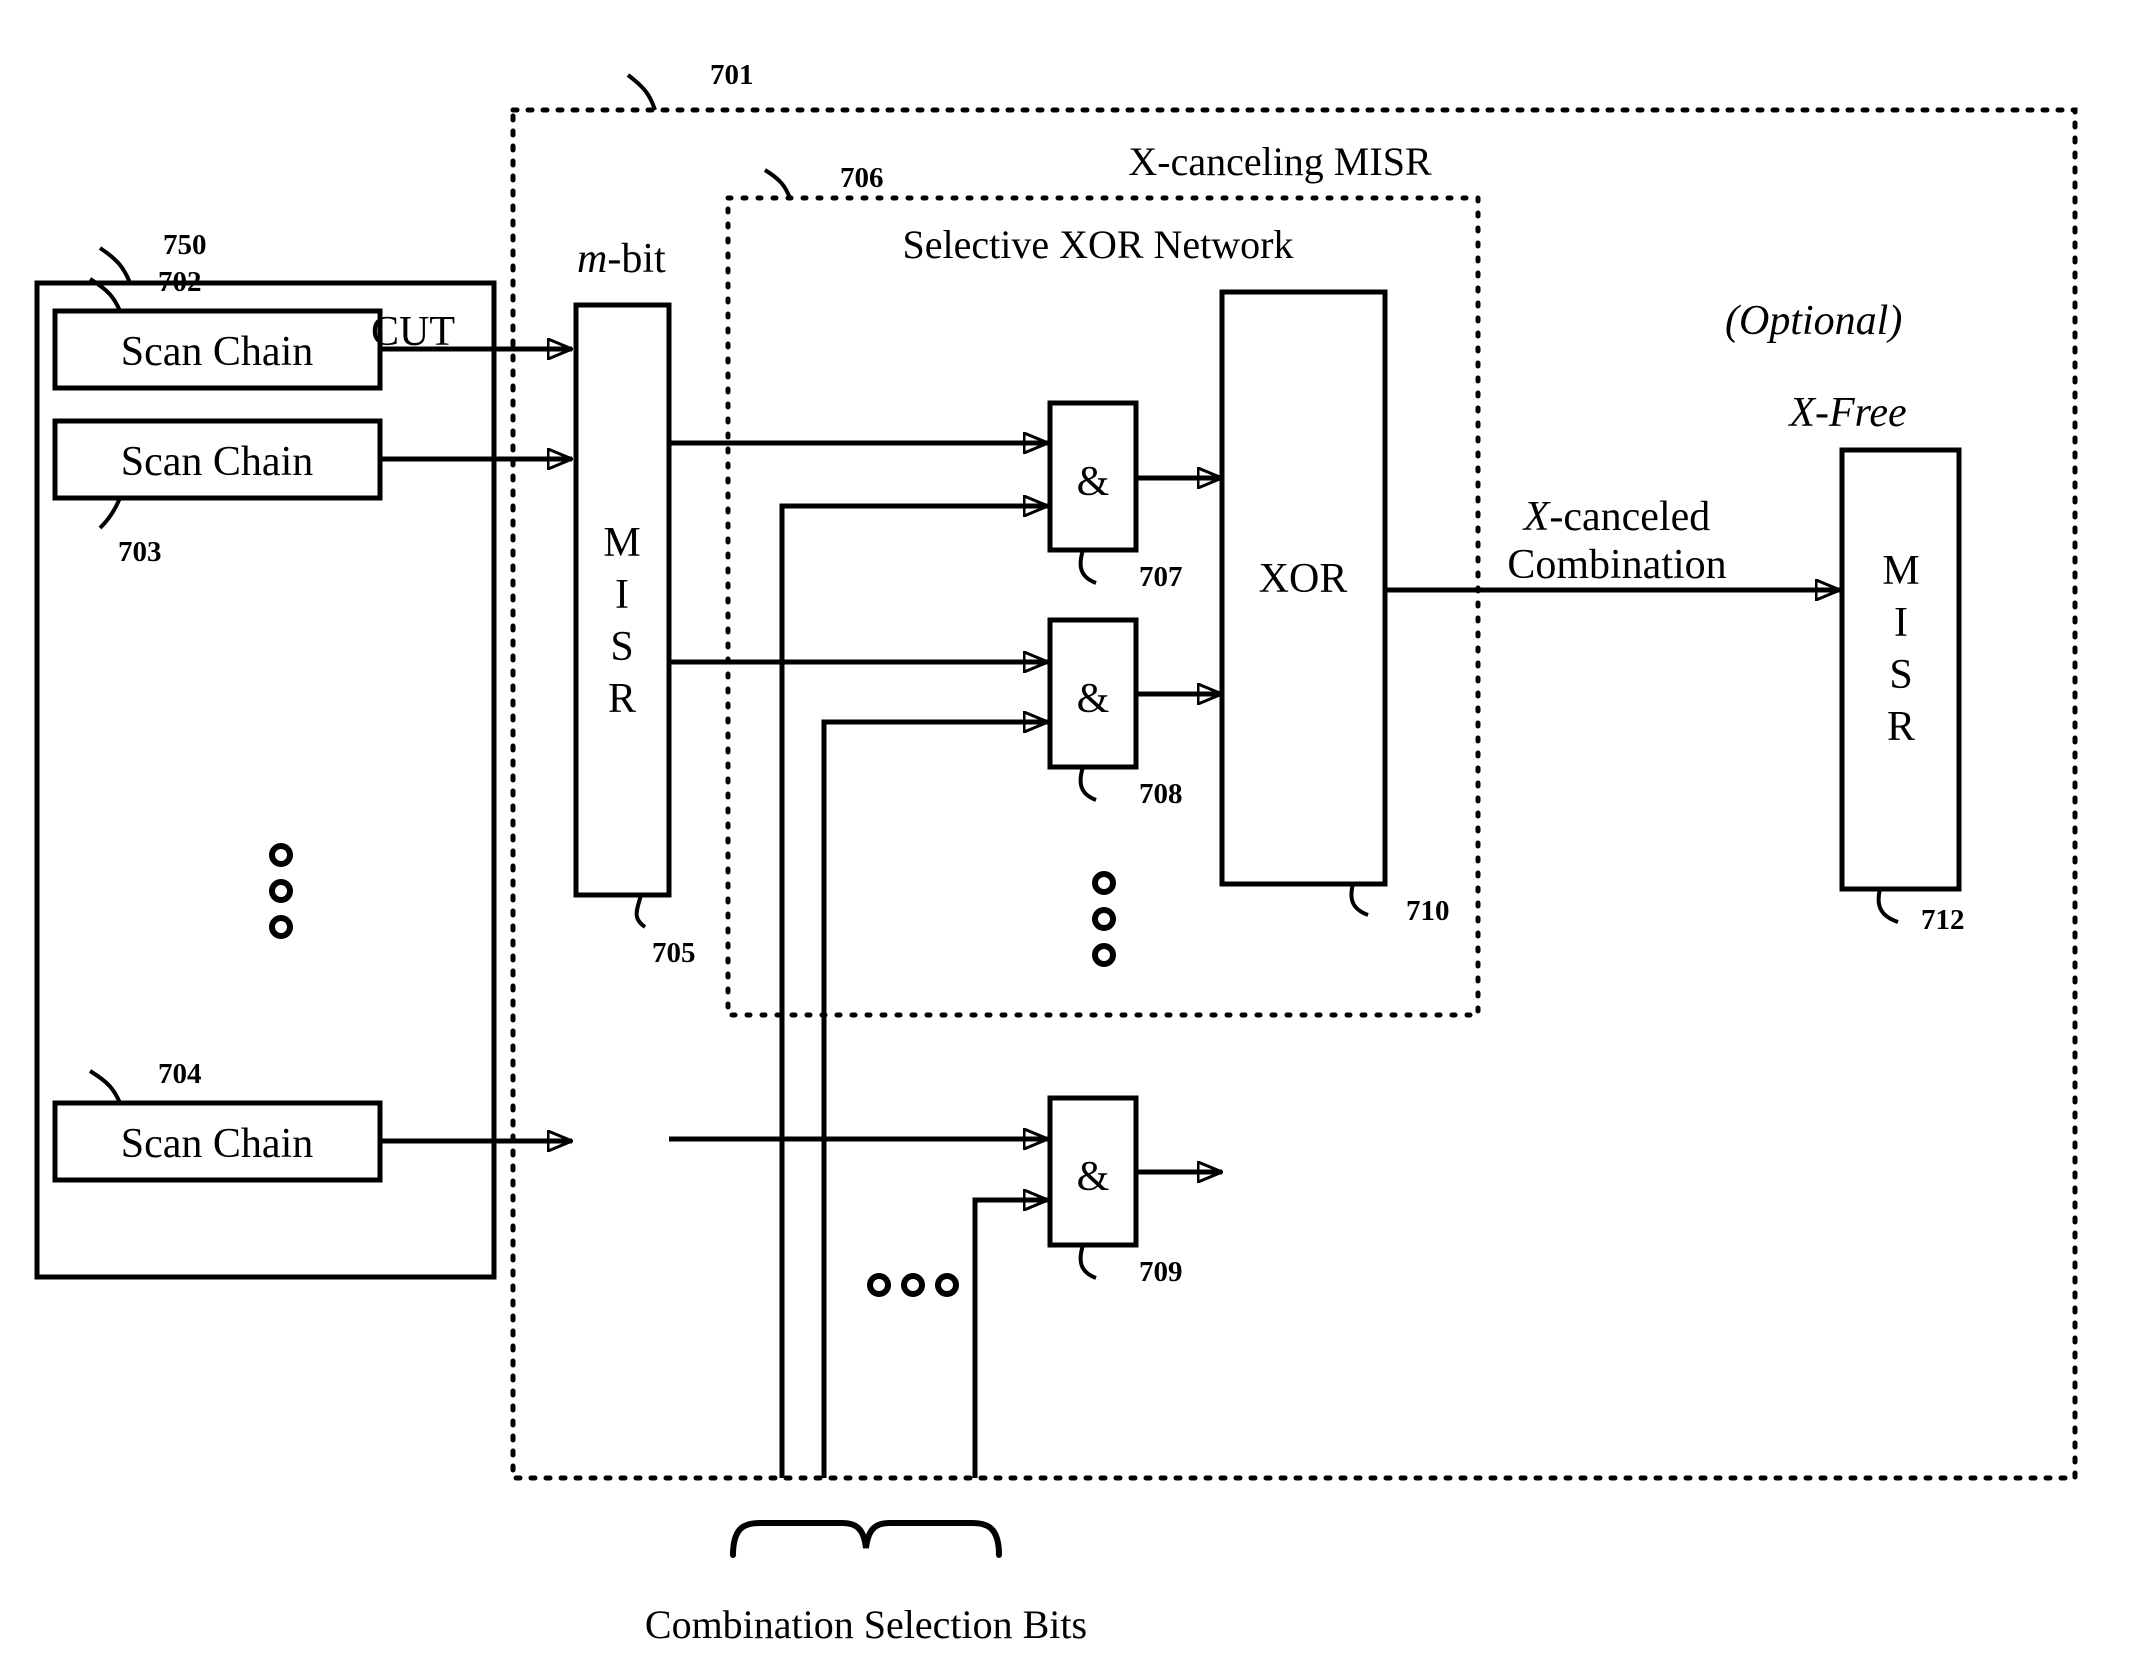 The height and width of the screenshot is (1679, 2151). What do you see at coordinates (140, 552) in the screenshot?
I see `ref-703: 703` at bounding box center [140, 552].